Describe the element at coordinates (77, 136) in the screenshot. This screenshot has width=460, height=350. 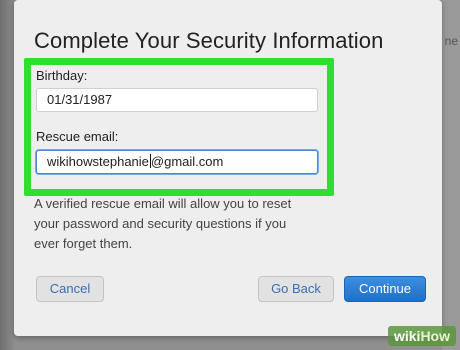
I see `rescue-email-label: Rescue email:` at that location.